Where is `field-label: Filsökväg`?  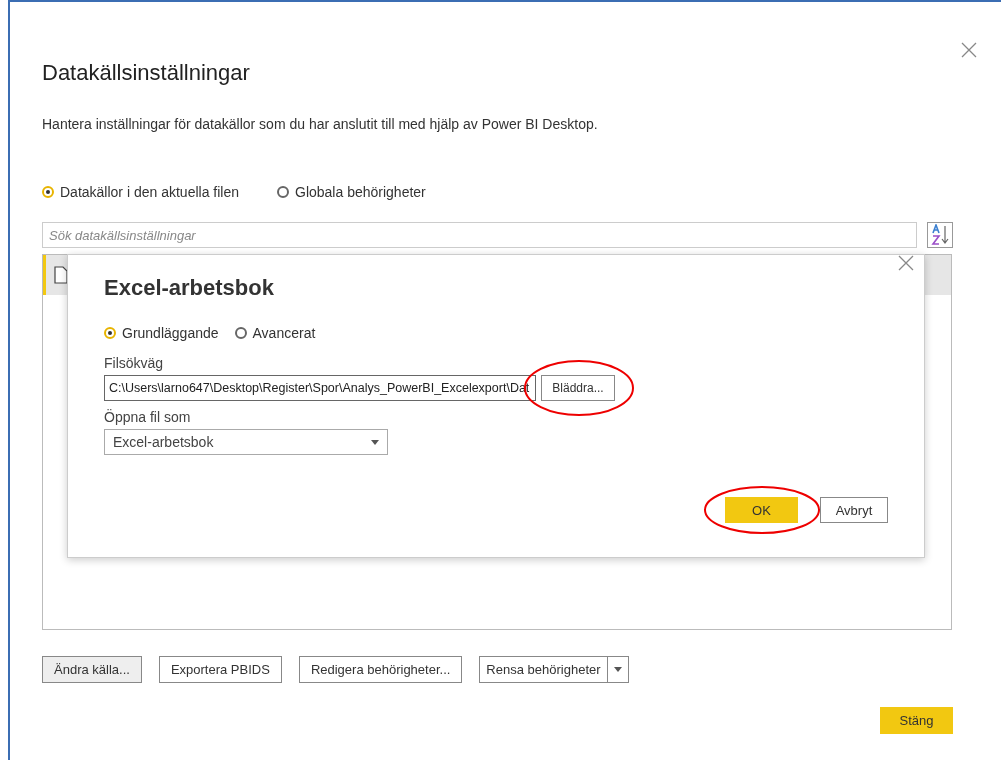
field-label: Filsökväg is located at coordinates (134, 363).